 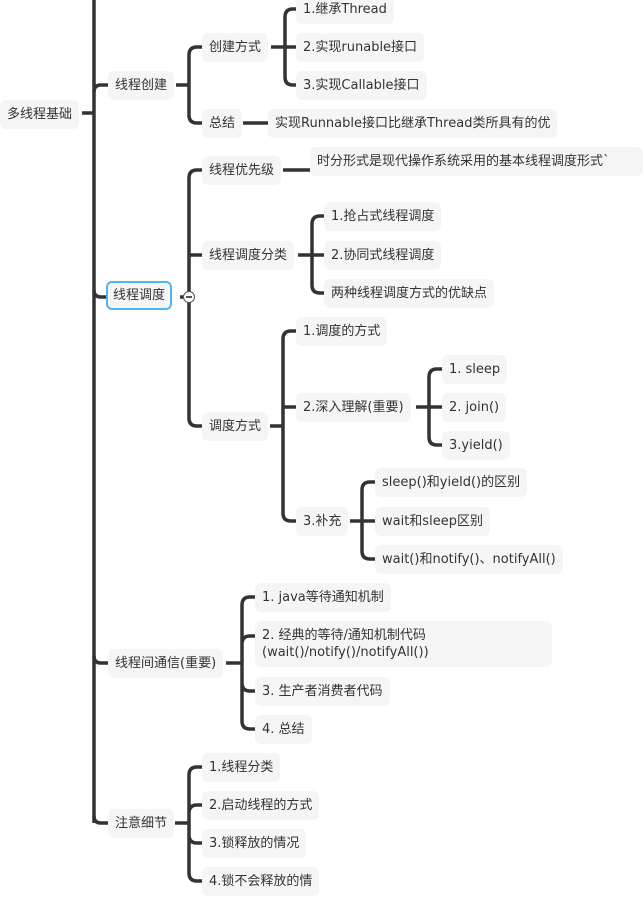 I want to click on node-label: wait和sleep区别, so click(x=432, y=521).